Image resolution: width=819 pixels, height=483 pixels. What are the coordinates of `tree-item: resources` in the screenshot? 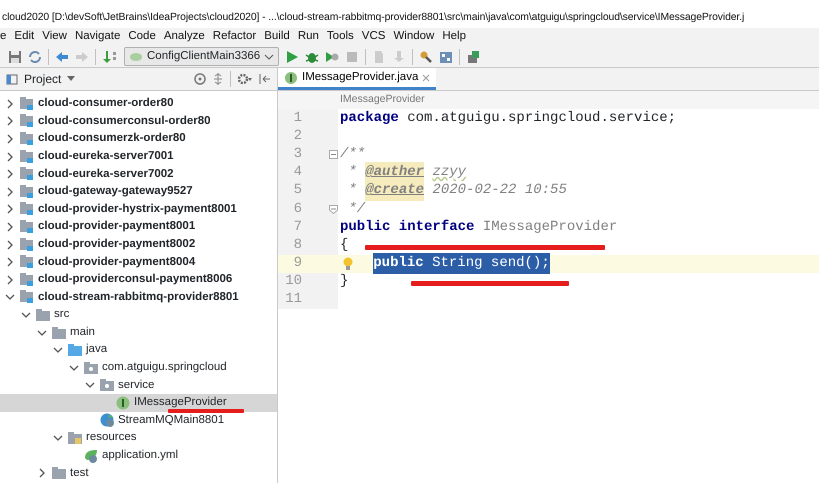 It's located at (138, 438).